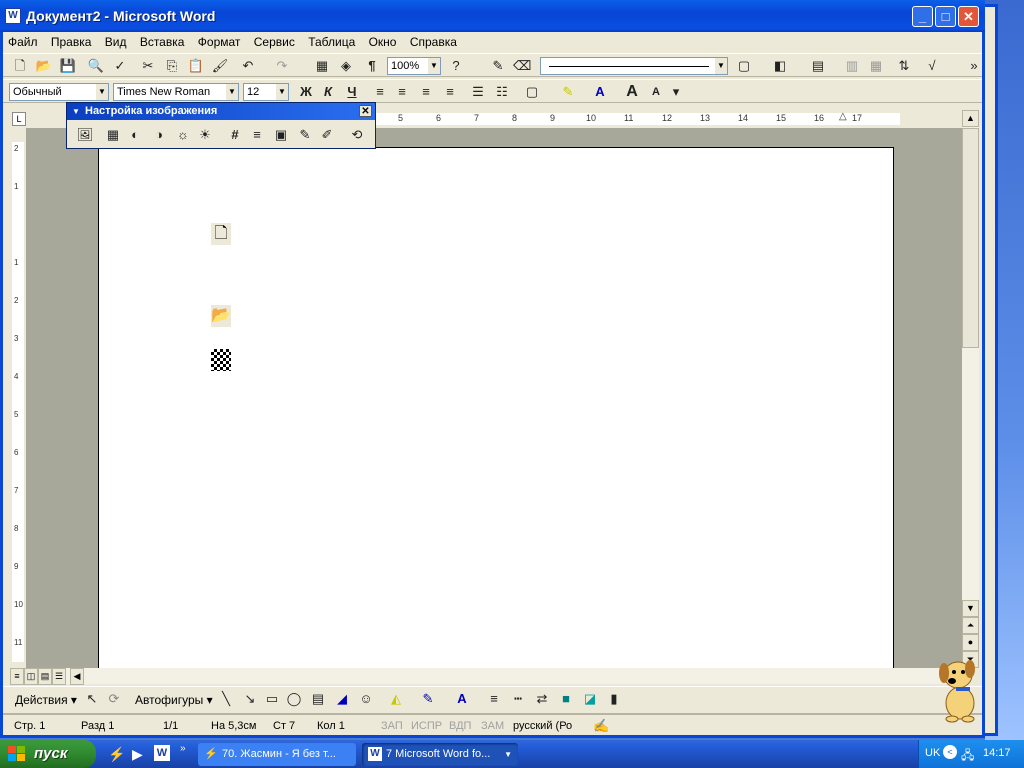 This screenshot has width=1024, height=768. Describe the element at coordinates (248, 66) in the screenshot. I see `undo-icon: ↶` at that location.